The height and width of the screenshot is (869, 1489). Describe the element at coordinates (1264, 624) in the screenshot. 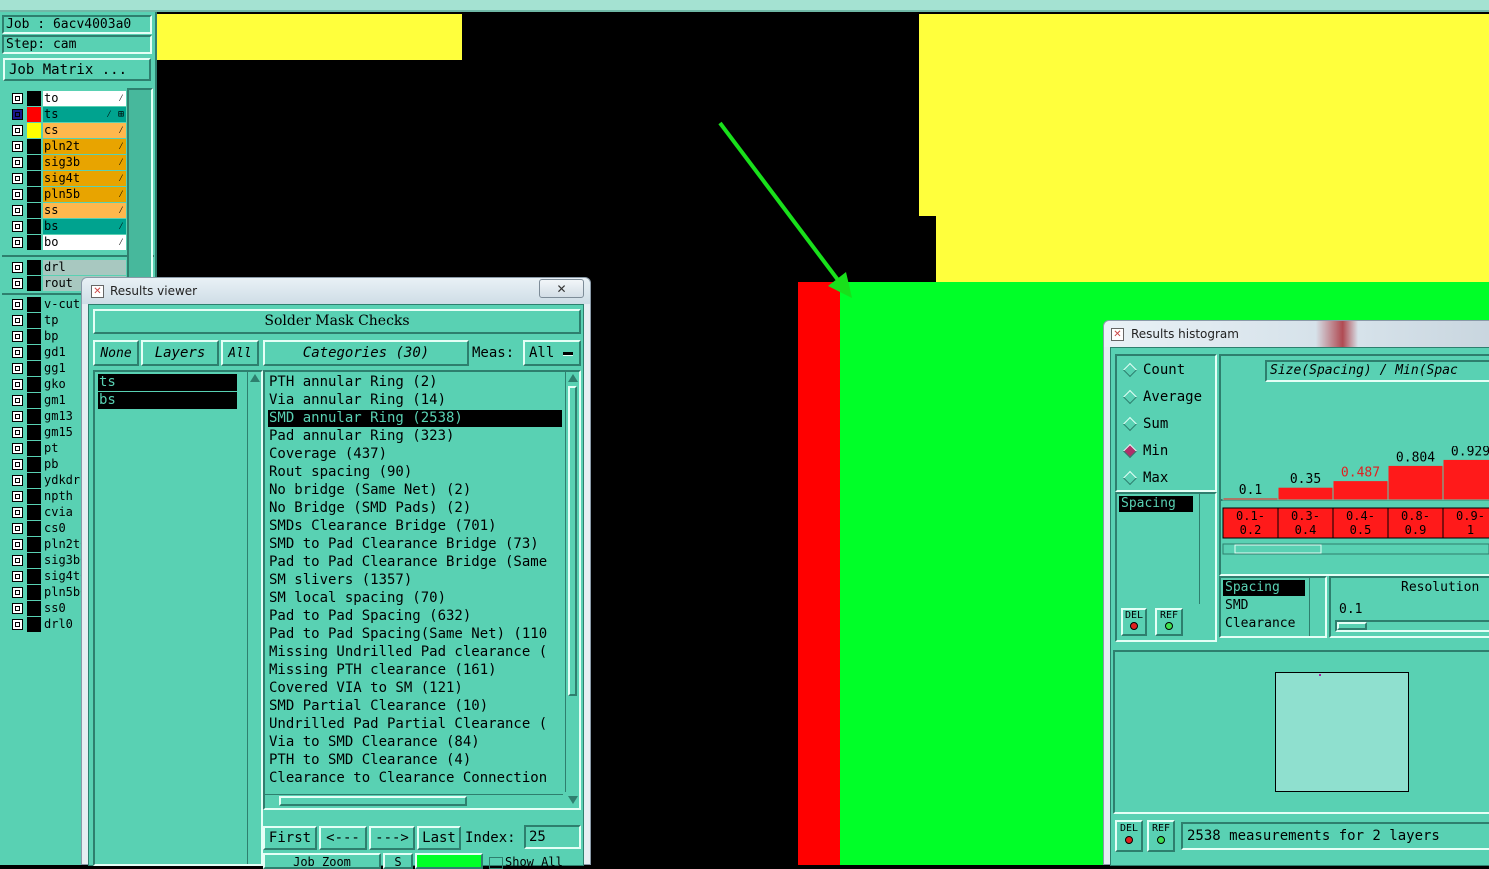

I see `selector-item: Clearance` at that location.